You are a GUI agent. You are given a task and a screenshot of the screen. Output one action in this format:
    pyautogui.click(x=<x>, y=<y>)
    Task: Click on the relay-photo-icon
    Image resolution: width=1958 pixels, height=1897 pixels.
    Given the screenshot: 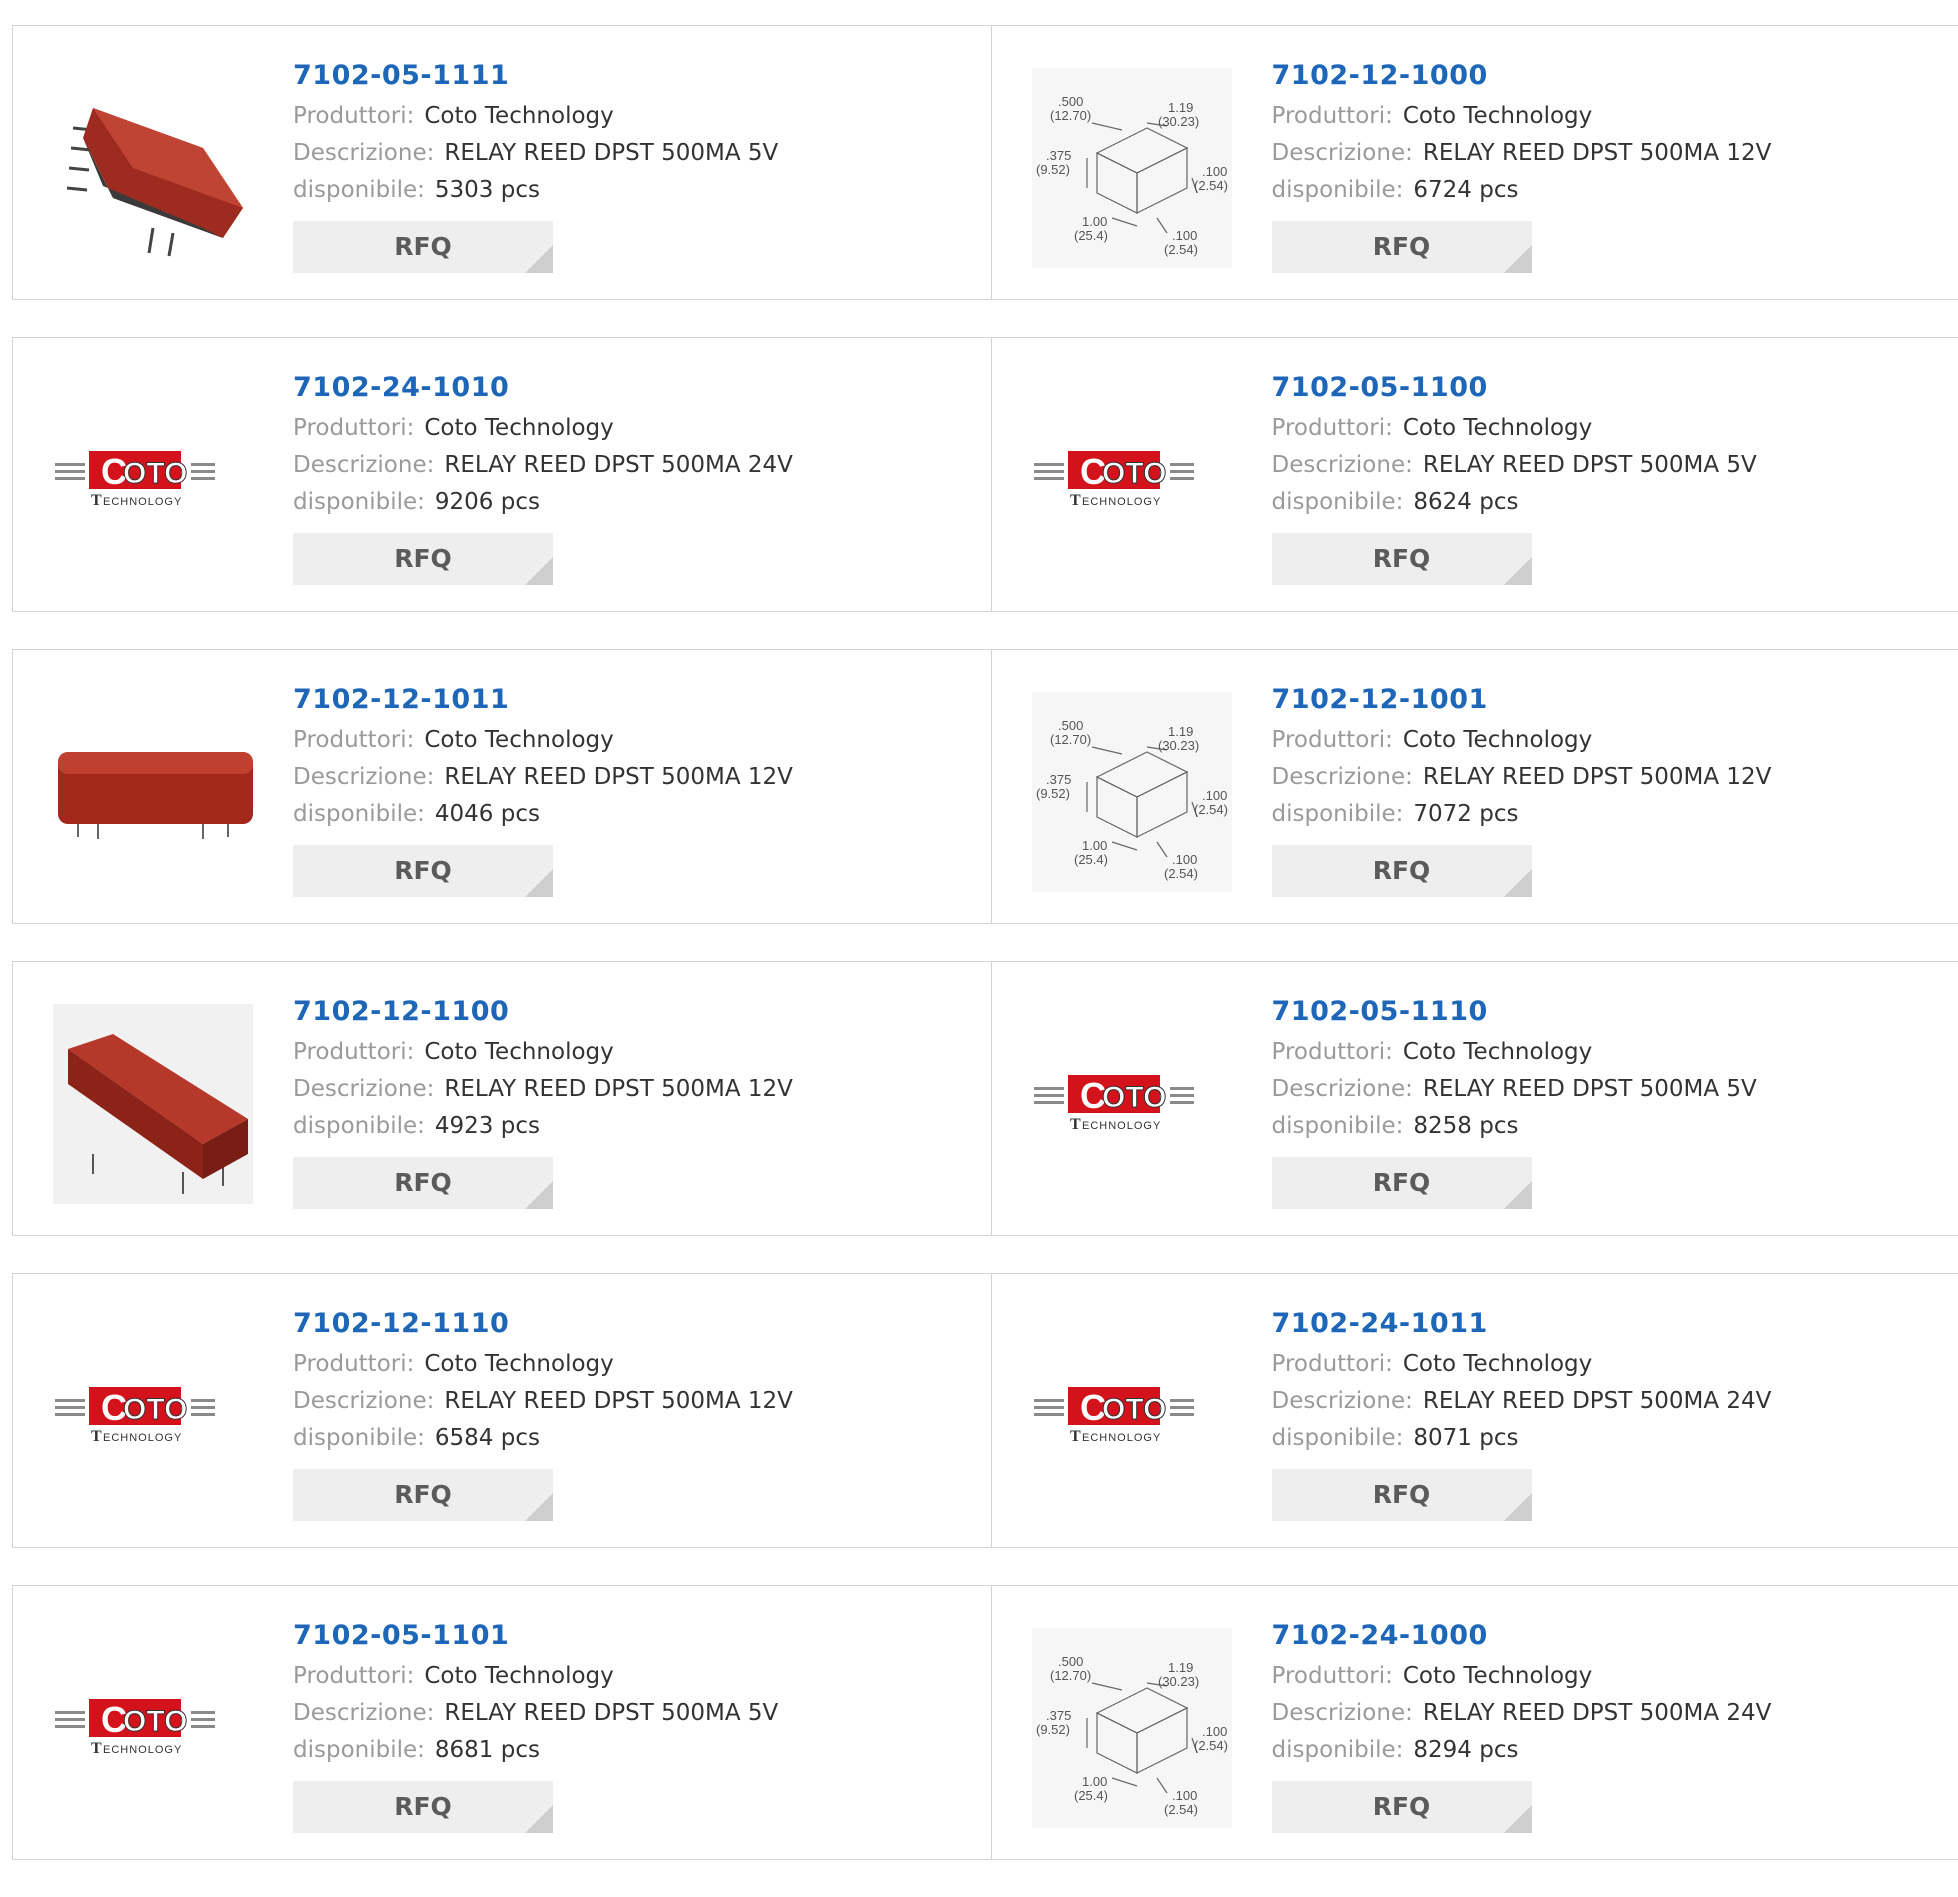 What is the action you would take?
    pyautogui.click(x=153, y=1104)
    